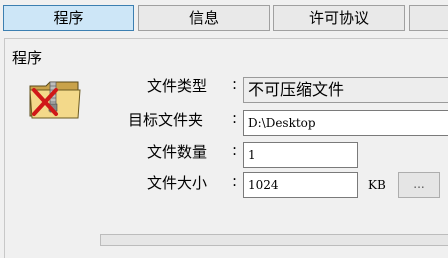 Image resolution: width=448 pixels, height=258 pixels. What do you see at coordinates (27, 57) in the screenshot?
I see `group-title: 程序` at bounding box center [27, 57].